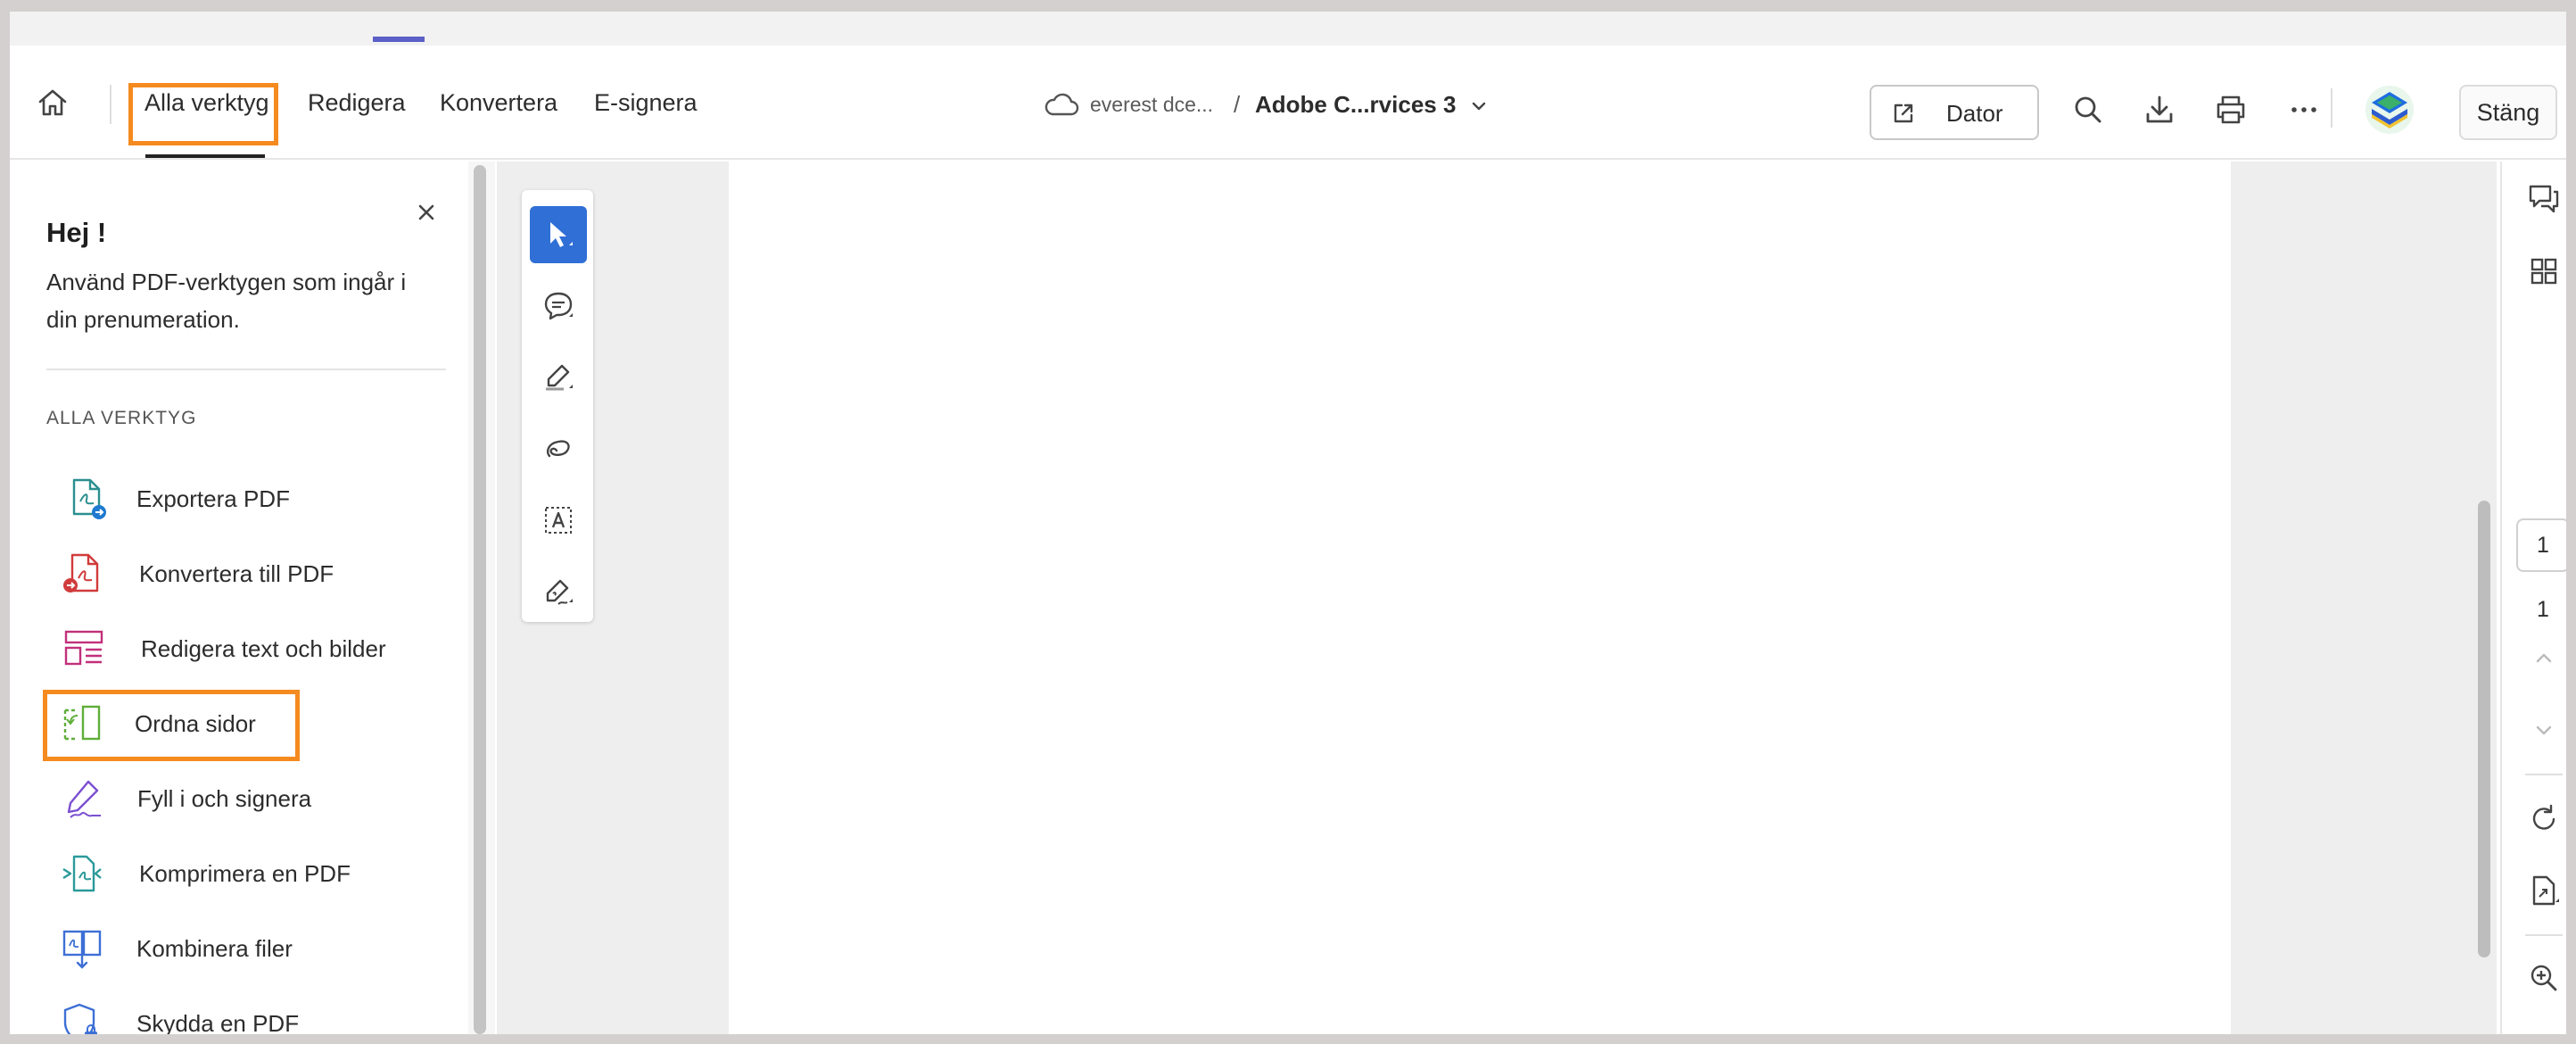  What do you see at coordinates (77, 232) in the screenshot?
I see `panel-greeting: Hej !` at bounding box center [77, 232].